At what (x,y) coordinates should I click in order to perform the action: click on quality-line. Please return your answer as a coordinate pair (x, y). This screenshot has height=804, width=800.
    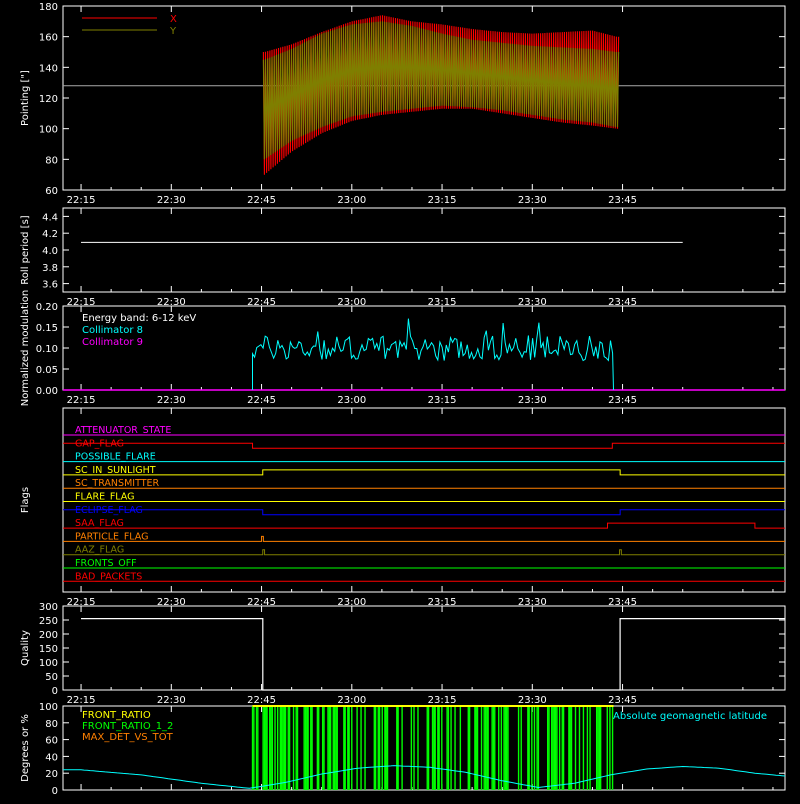
    Looking at the image, I should click on (433, 654).